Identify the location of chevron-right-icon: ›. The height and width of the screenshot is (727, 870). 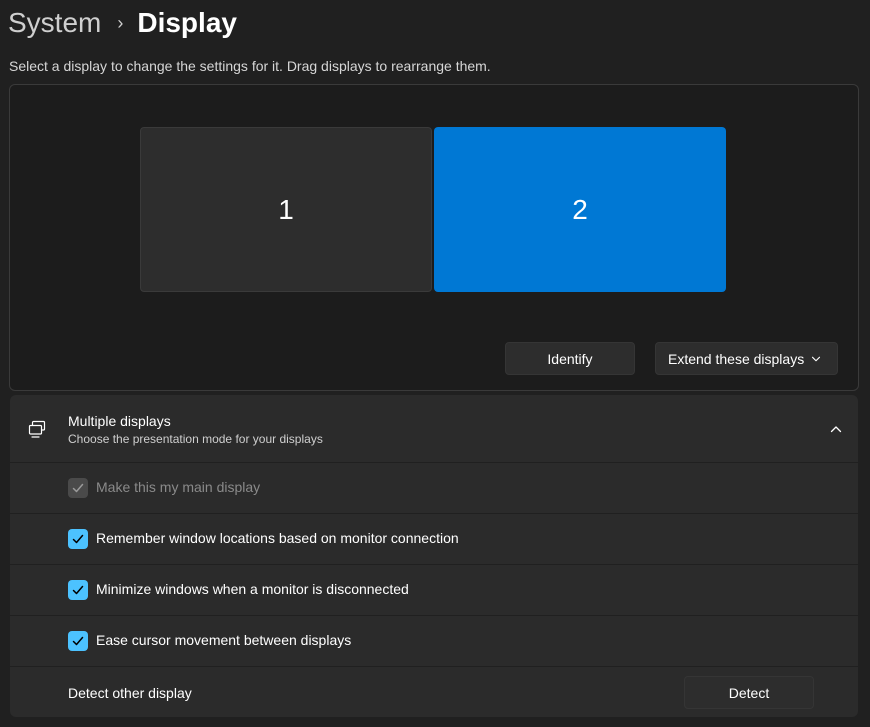
(120, 22).